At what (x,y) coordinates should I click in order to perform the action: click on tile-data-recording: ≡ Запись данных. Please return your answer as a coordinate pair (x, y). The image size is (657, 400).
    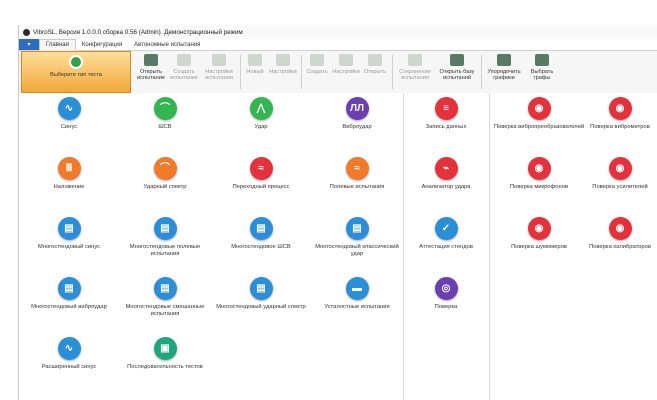
    Looking at the image, I should click on (446, 123).